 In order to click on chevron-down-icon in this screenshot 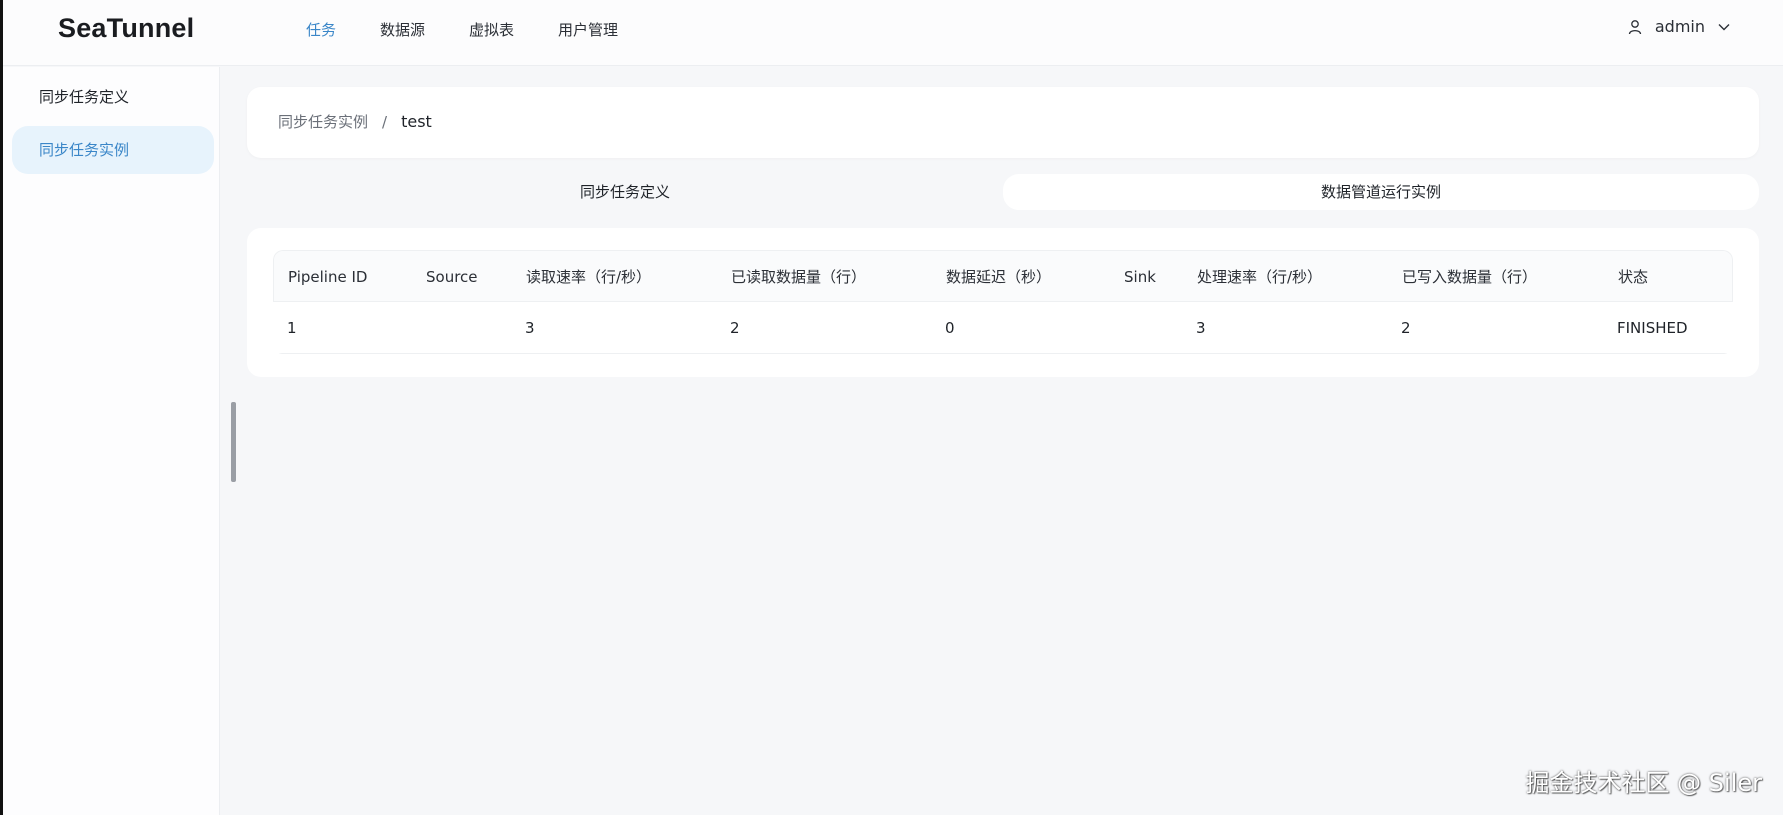, I will do `click(1724, 26)`.